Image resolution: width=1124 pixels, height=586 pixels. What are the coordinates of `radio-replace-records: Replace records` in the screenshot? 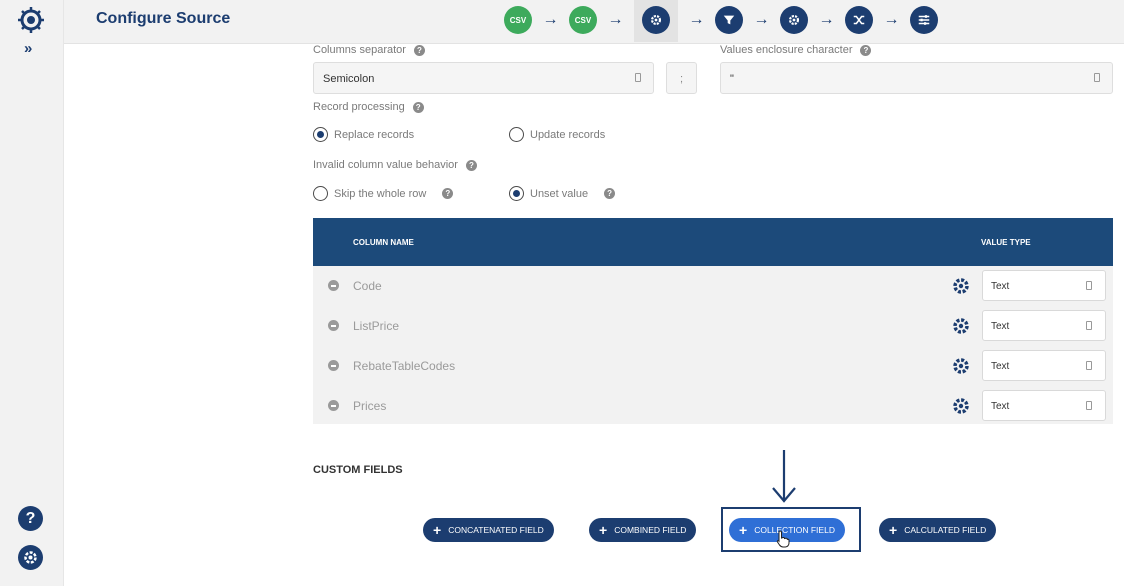 It's located at (363, 134).